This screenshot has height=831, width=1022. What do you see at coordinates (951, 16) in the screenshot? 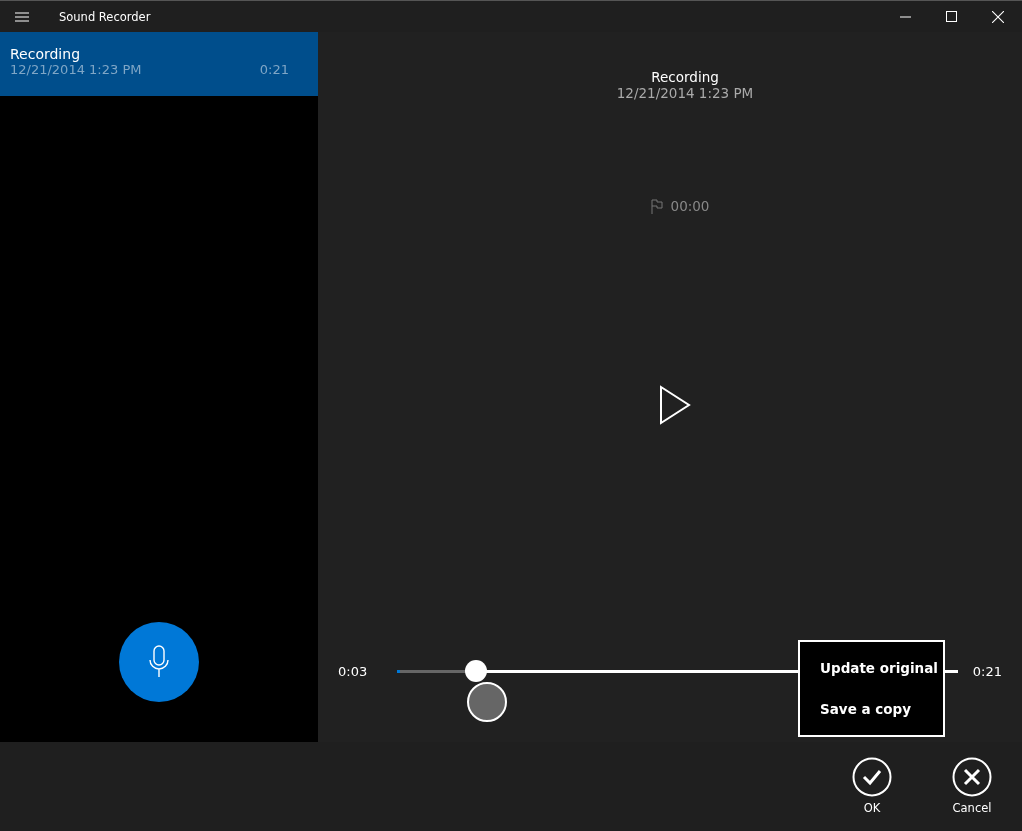
I see `maximize-icon` at bounding box center [951, 16].